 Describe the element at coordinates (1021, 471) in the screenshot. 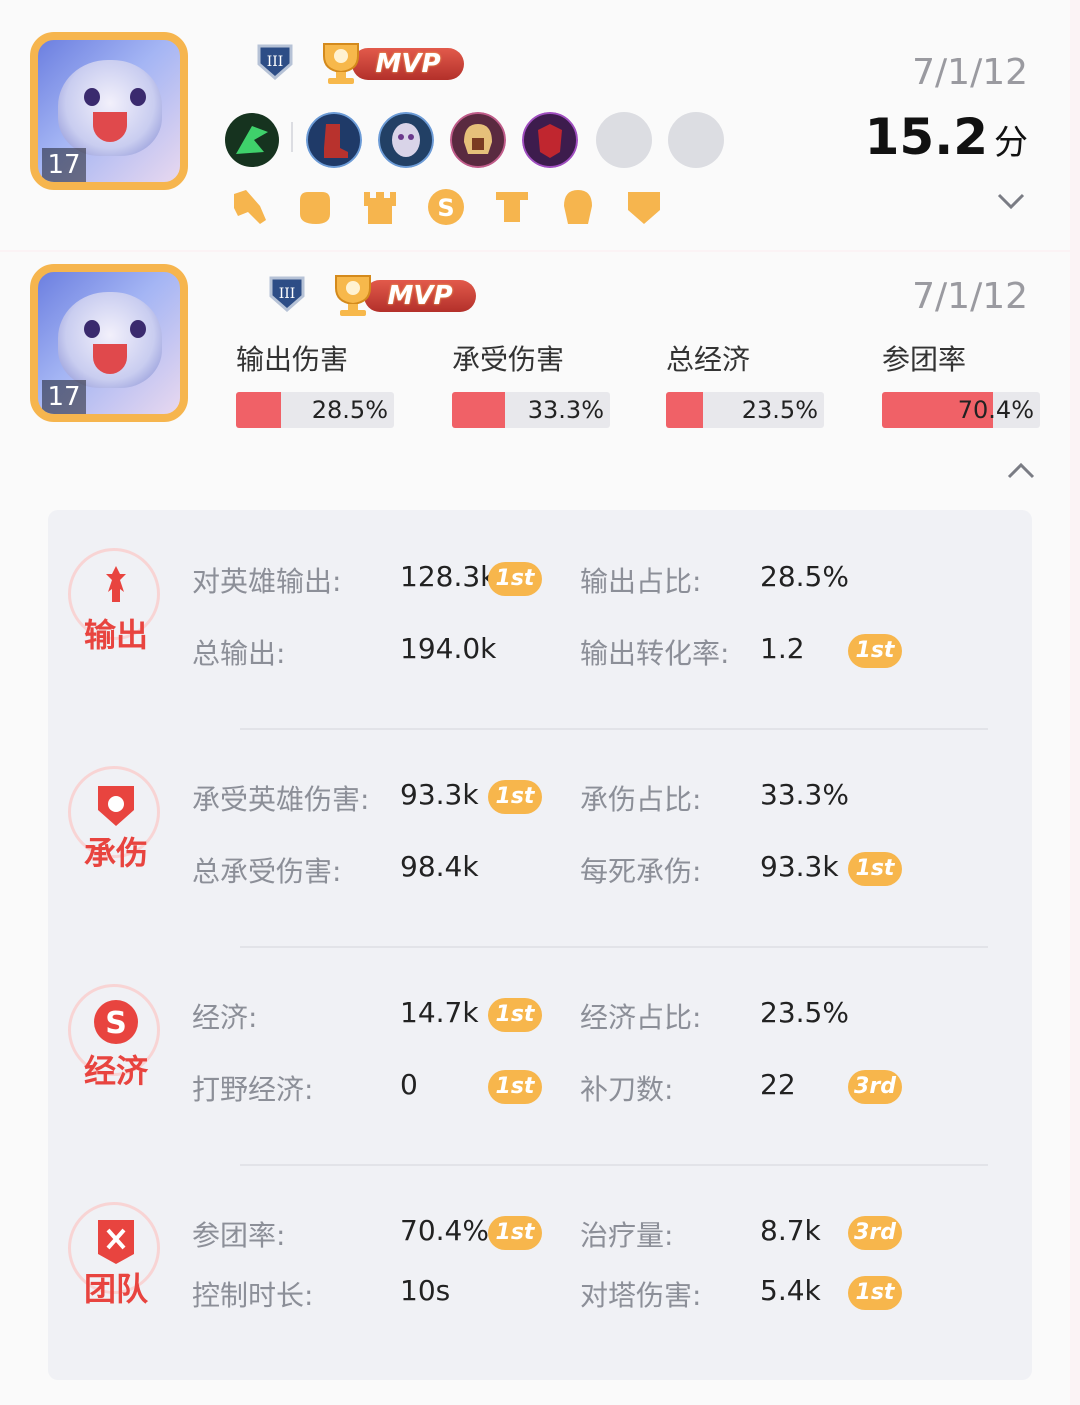

I see `chevron-up-icon` at that location.